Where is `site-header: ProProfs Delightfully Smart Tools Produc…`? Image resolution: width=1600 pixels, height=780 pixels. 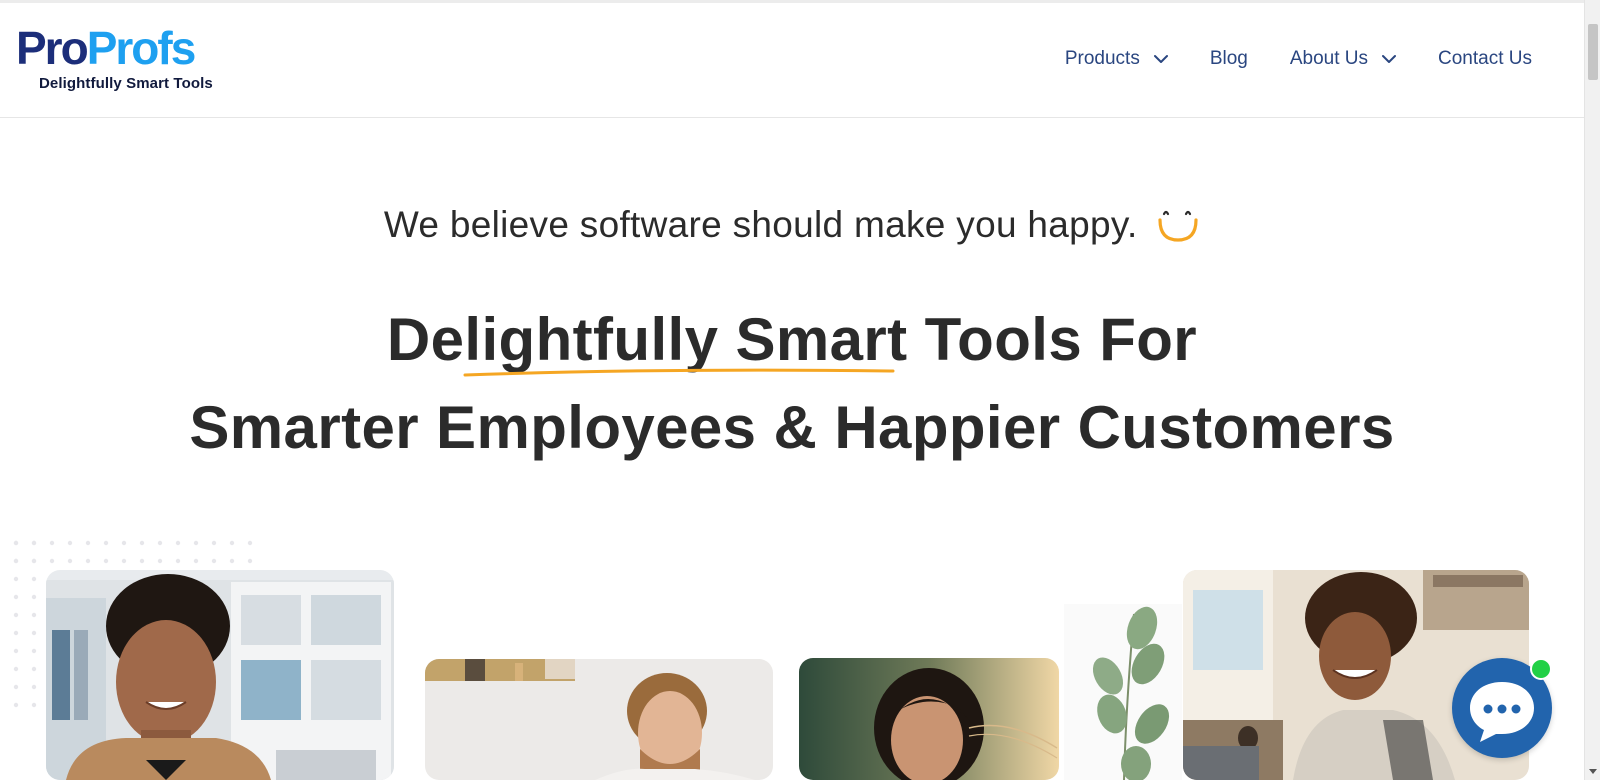
site-header: ProProfs Delightfully Smart Tools Produc… is located at coordinates (792, 60).